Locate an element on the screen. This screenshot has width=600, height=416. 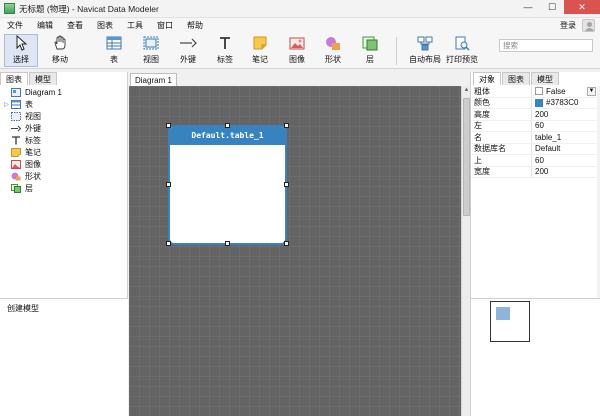
property-row-name: 名 table_1 is located at coordinates (534, 138).